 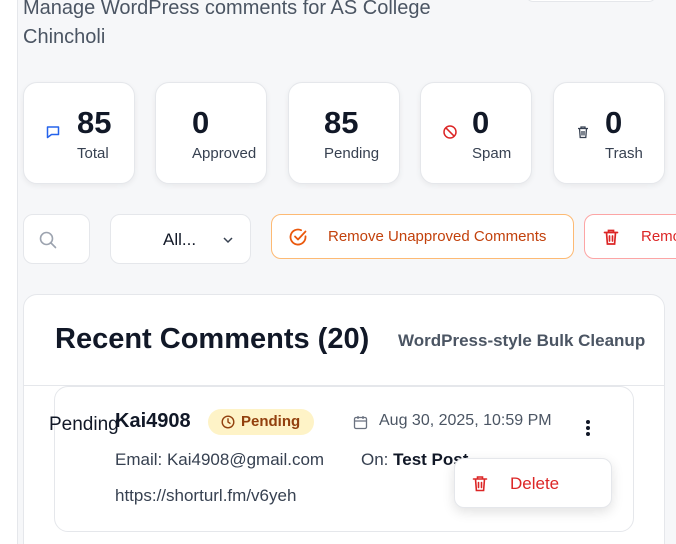 What do you see at coordinates (271, 421) in the screenshot?
I see `status-badge-label: Pending` at bounding box center [271, 421].